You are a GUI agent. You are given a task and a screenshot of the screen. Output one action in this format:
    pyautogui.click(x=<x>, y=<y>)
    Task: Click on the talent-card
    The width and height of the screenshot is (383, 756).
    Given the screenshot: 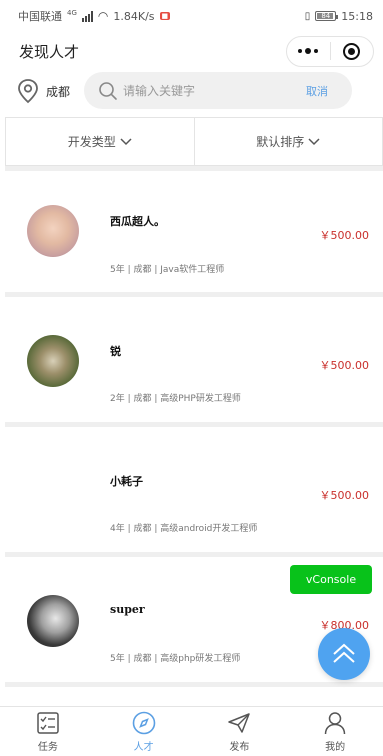 What is the action you would take?
    pyautogui.click(x=194, y=687)
    